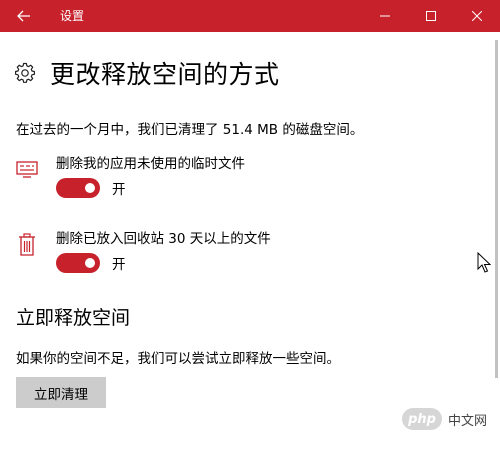 The height and width of the screenshot is (453, 500). What do you see at coordinates (496, 209) in the screenshot?
I see `scrollbar` at bounding box center [496, 209].